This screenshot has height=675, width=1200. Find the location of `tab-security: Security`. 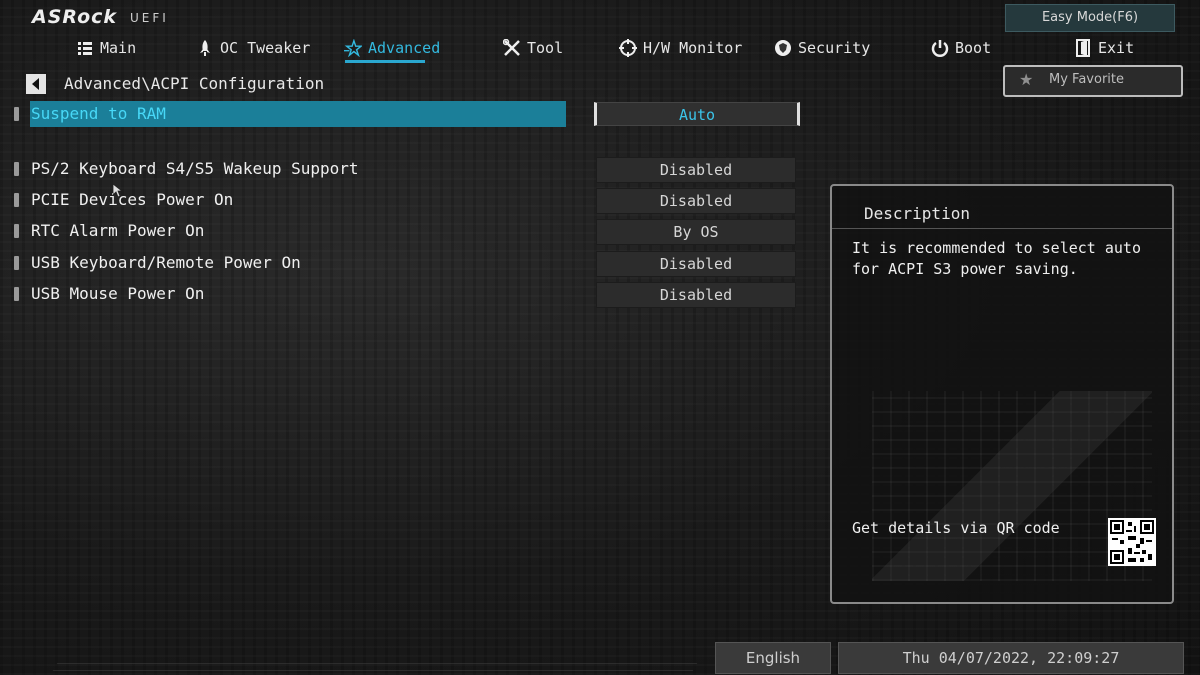

tab-security: Security is located at coordinates (822, 48).